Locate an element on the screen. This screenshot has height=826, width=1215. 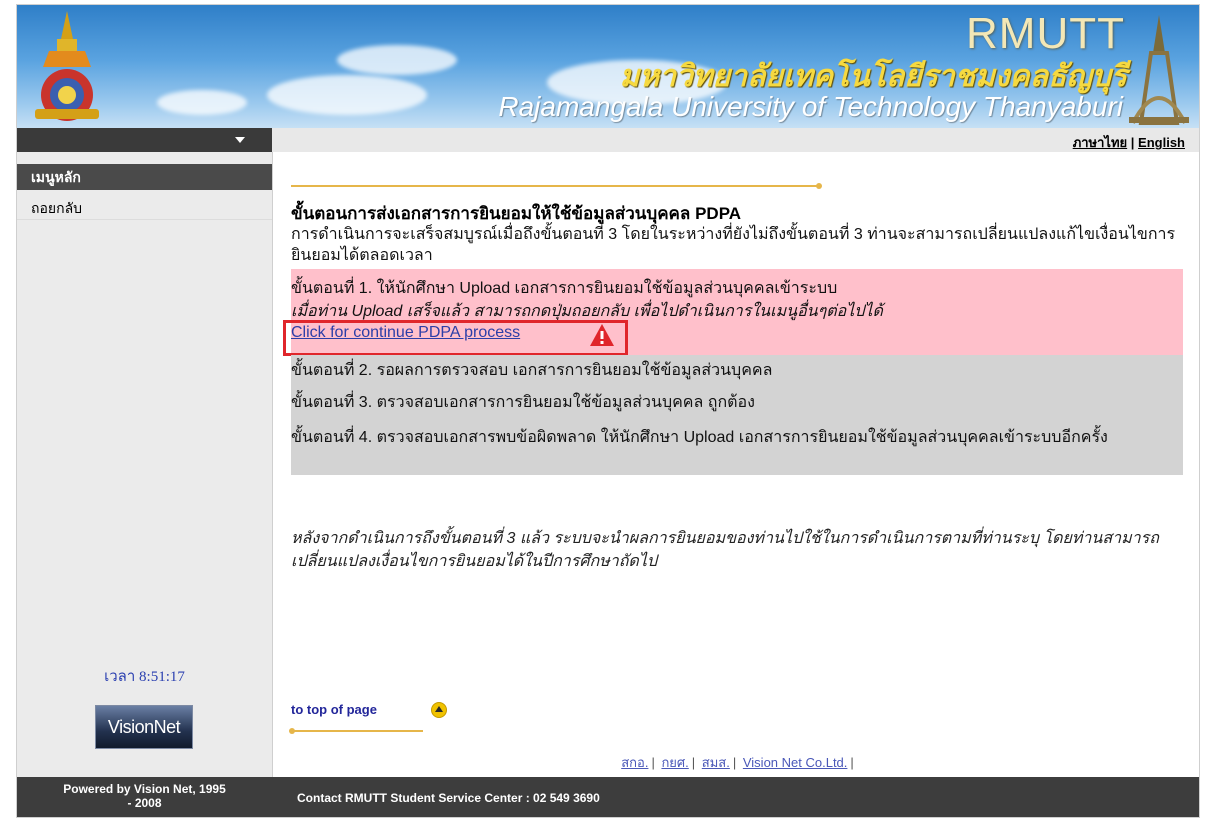
sidebar-item-back: ถอยกลับ is located at coordinates (144, 208).